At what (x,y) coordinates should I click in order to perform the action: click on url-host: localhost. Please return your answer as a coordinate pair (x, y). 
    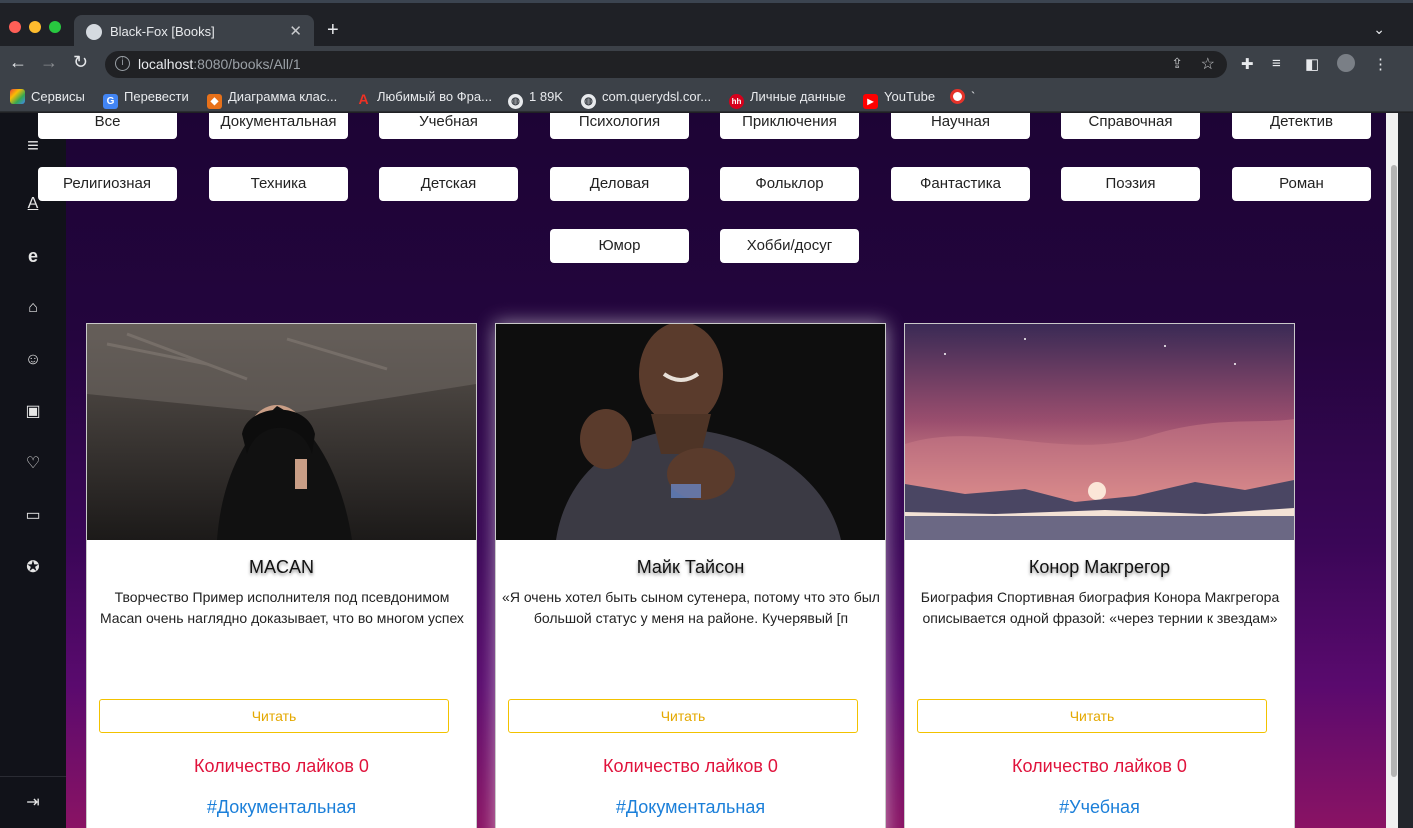
    Looking at the image, I should click on (166, 64).